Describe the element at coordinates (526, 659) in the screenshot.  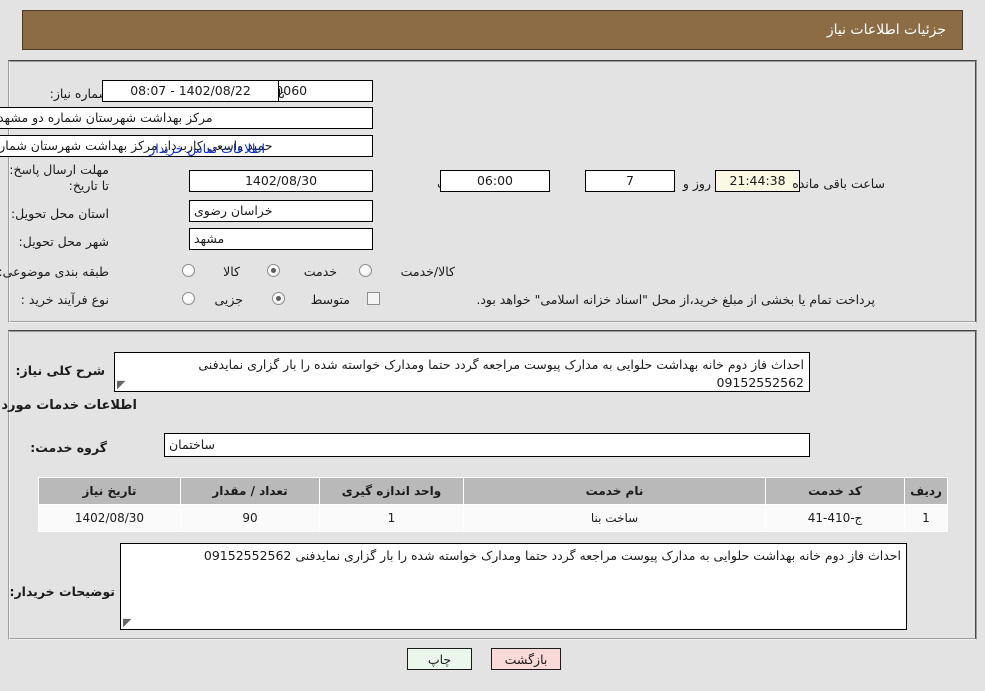
I see `back-button: بازگشت` at that location.